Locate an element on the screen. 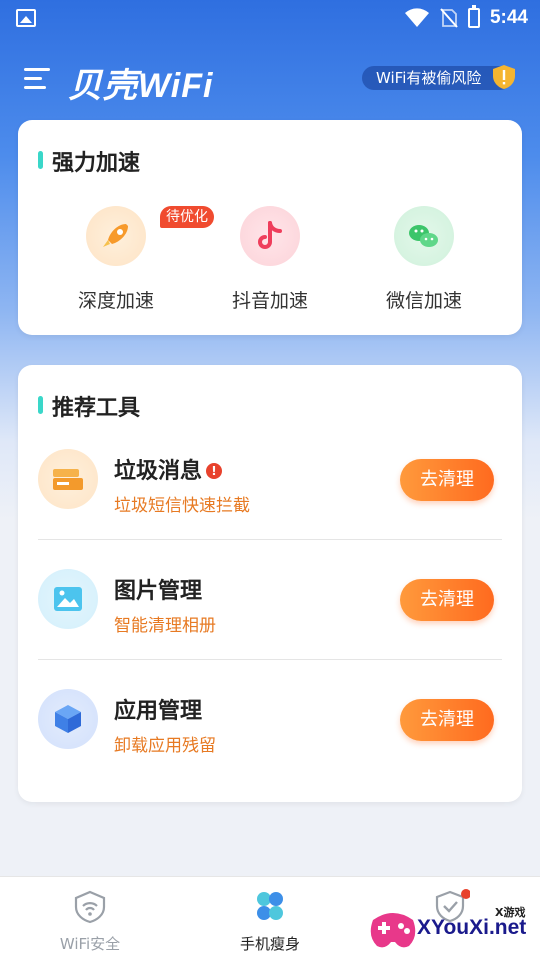 The width and height of the screenshot is (540, 961). boost-item-wechat: 微信加速 is located at coordinates (424, 259).